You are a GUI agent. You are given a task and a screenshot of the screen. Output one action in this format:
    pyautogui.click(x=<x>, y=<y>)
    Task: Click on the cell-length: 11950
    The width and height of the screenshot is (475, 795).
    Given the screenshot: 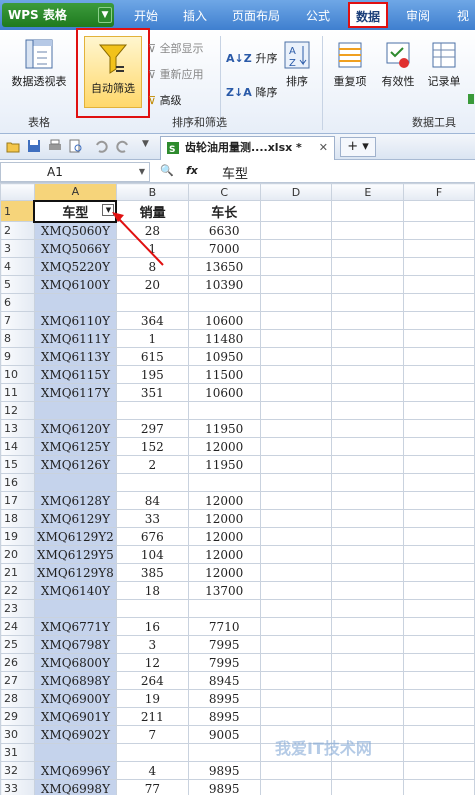 What is the action you would take?
    pyautogui.click(x=224, y=428)
    